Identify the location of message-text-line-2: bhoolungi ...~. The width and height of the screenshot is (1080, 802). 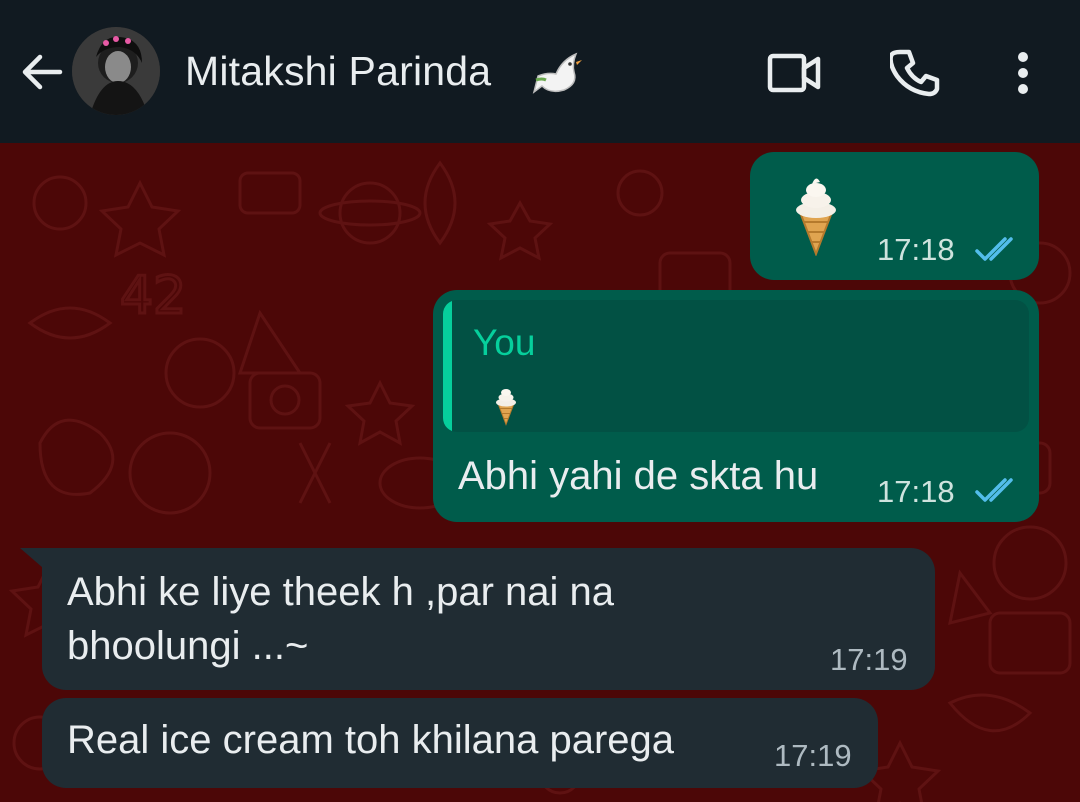
(188, 646).